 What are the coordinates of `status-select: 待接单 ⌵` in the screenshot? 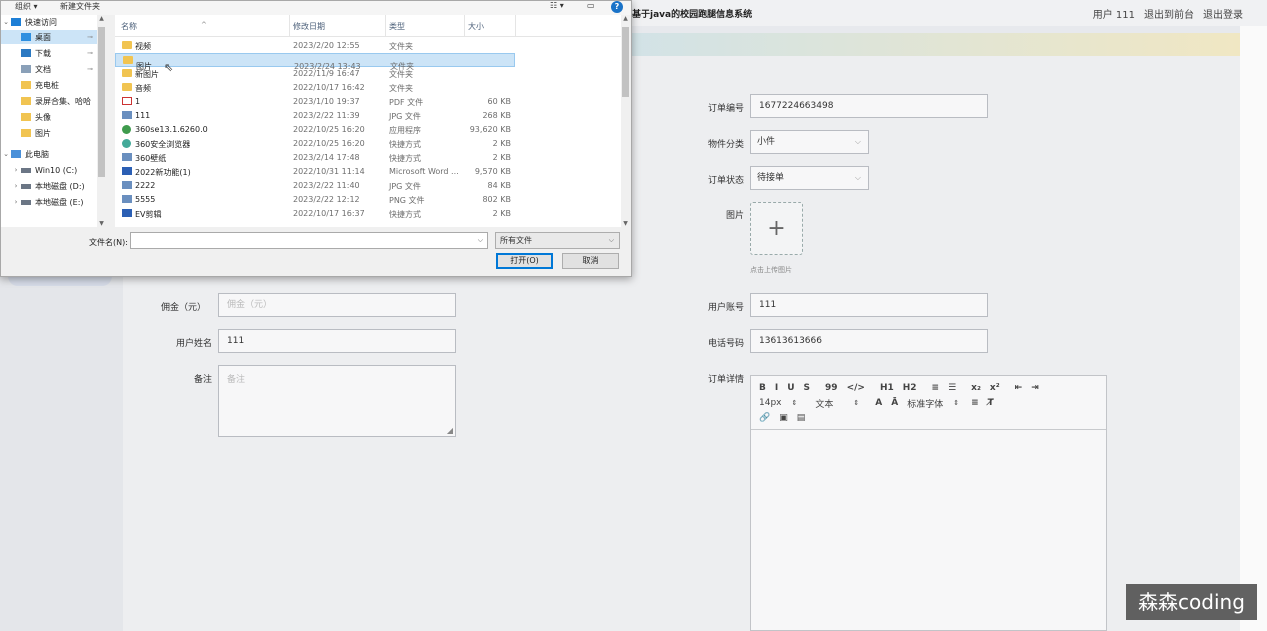 It's located at (809, 178).